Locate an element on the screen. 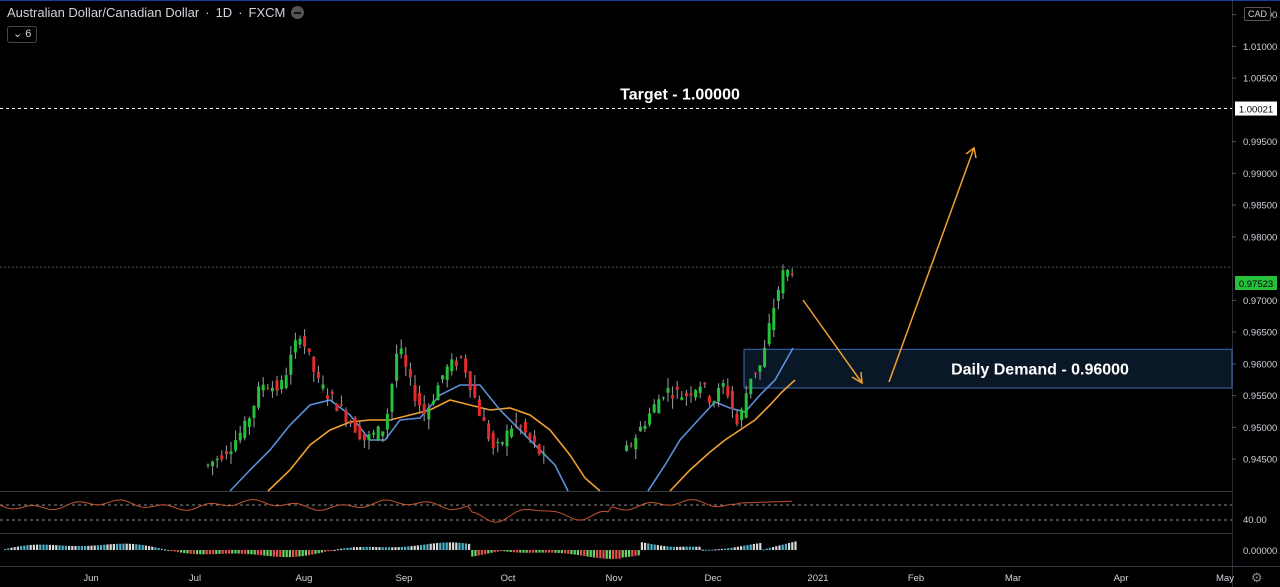 This screenshot has width=1280, height=587. visibility-toggle-icon is located at coordinates (298, 12).